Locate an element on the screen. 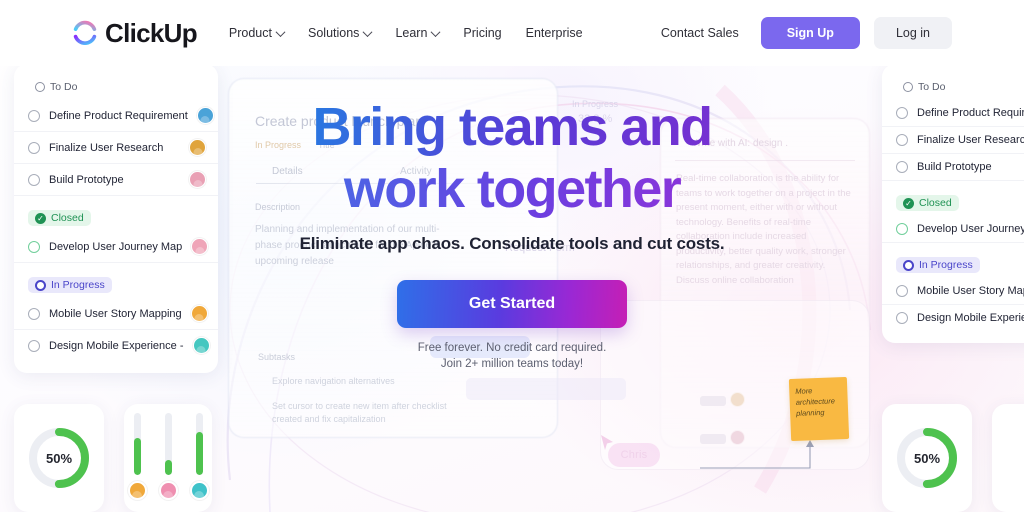 Image resolution: width=1024 pixels, height=512 pixels. nav-item-solutions: Solutions is located at coordinates (340, 33).